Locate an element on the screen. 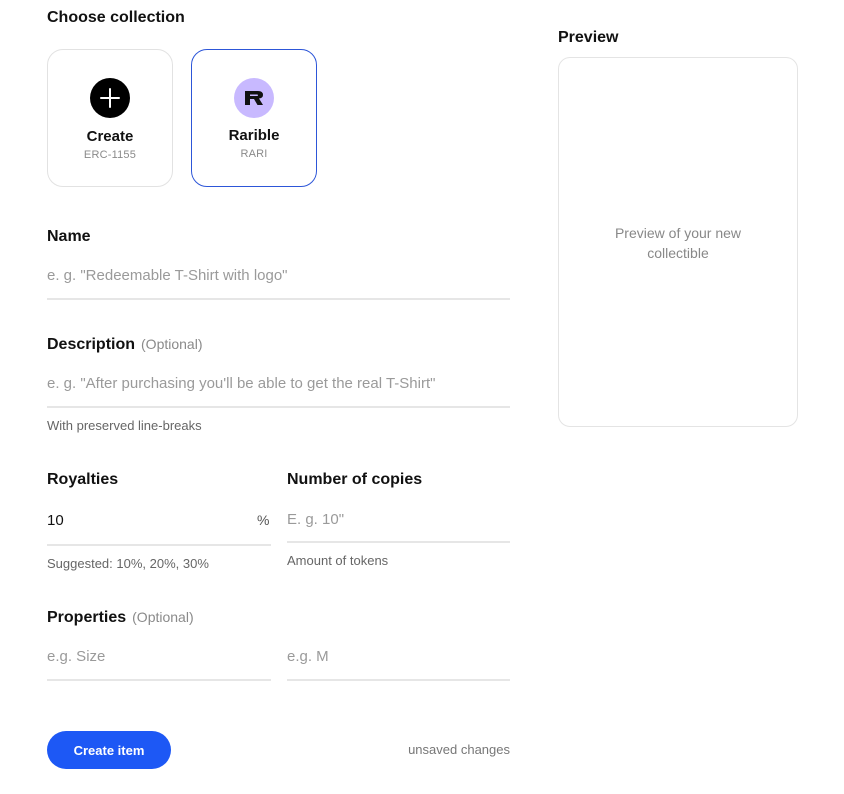 The height and width of the screenshot is (794, 844). collection-card-create: Create ERC-1155 is located at coordinates (110, 118).